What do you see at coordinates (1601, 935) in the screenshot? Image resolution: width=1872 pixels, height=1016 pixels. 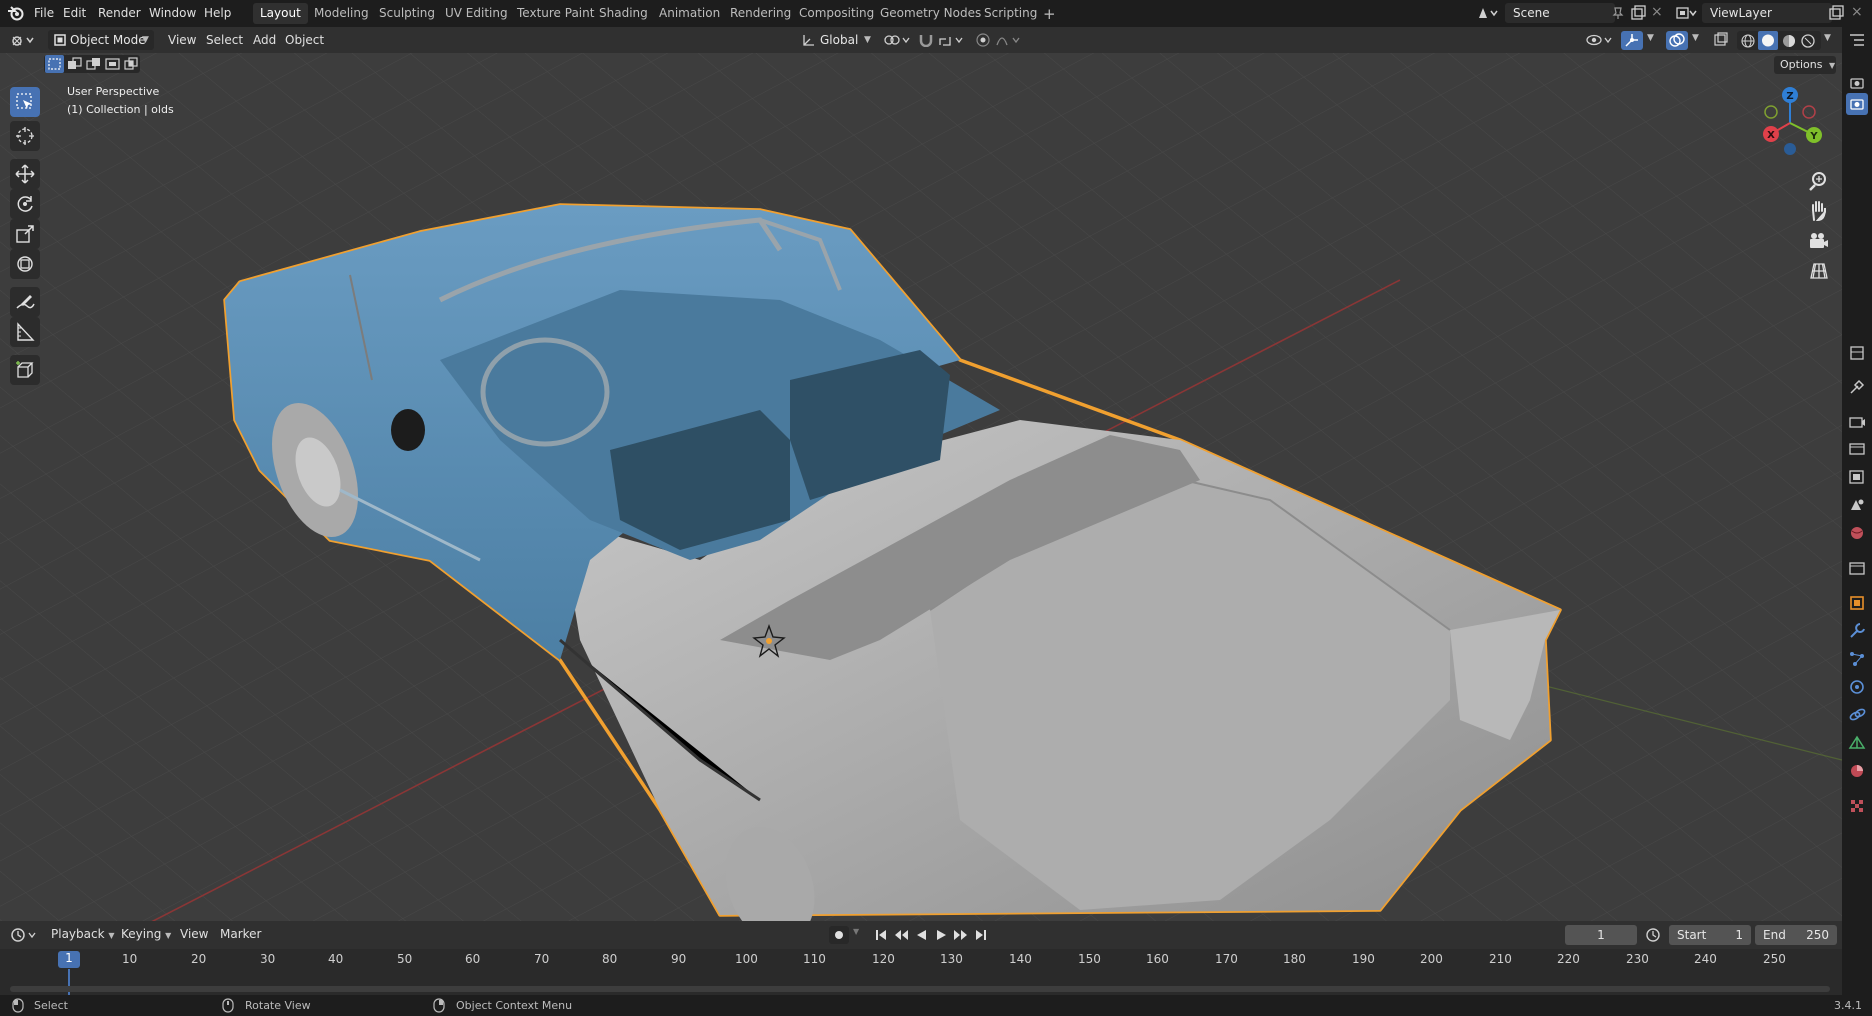 I see `current-frame-field: 1` at bounding box center [1601, 935].